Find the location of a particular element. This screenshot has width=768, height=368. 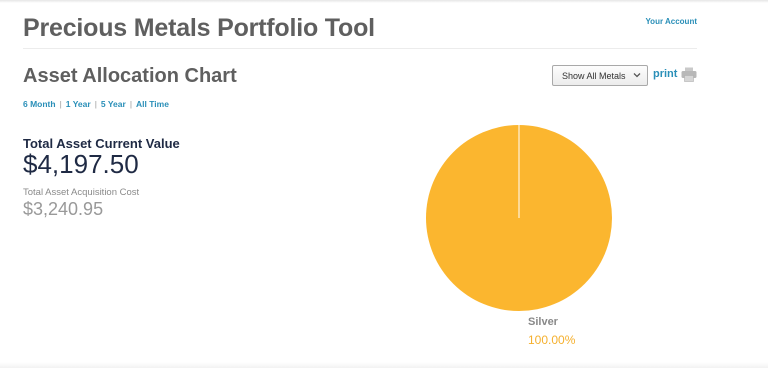

pie-slice-percentage: 100.00% is located at coordinates (552, 340).